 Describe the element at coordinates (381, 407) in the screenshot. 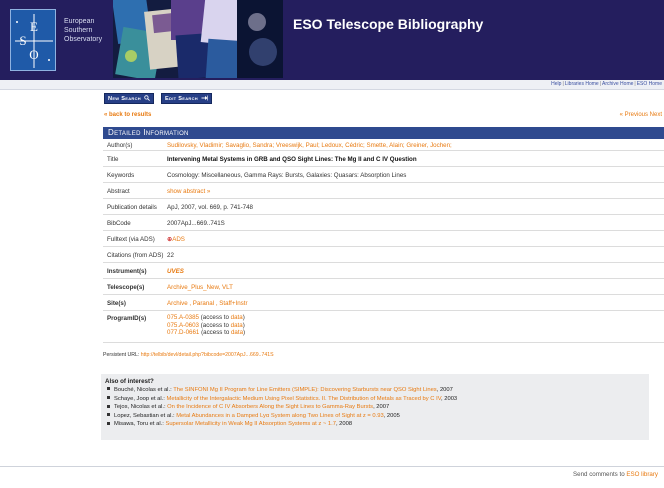

I see `related-year: , 2007` at that location.